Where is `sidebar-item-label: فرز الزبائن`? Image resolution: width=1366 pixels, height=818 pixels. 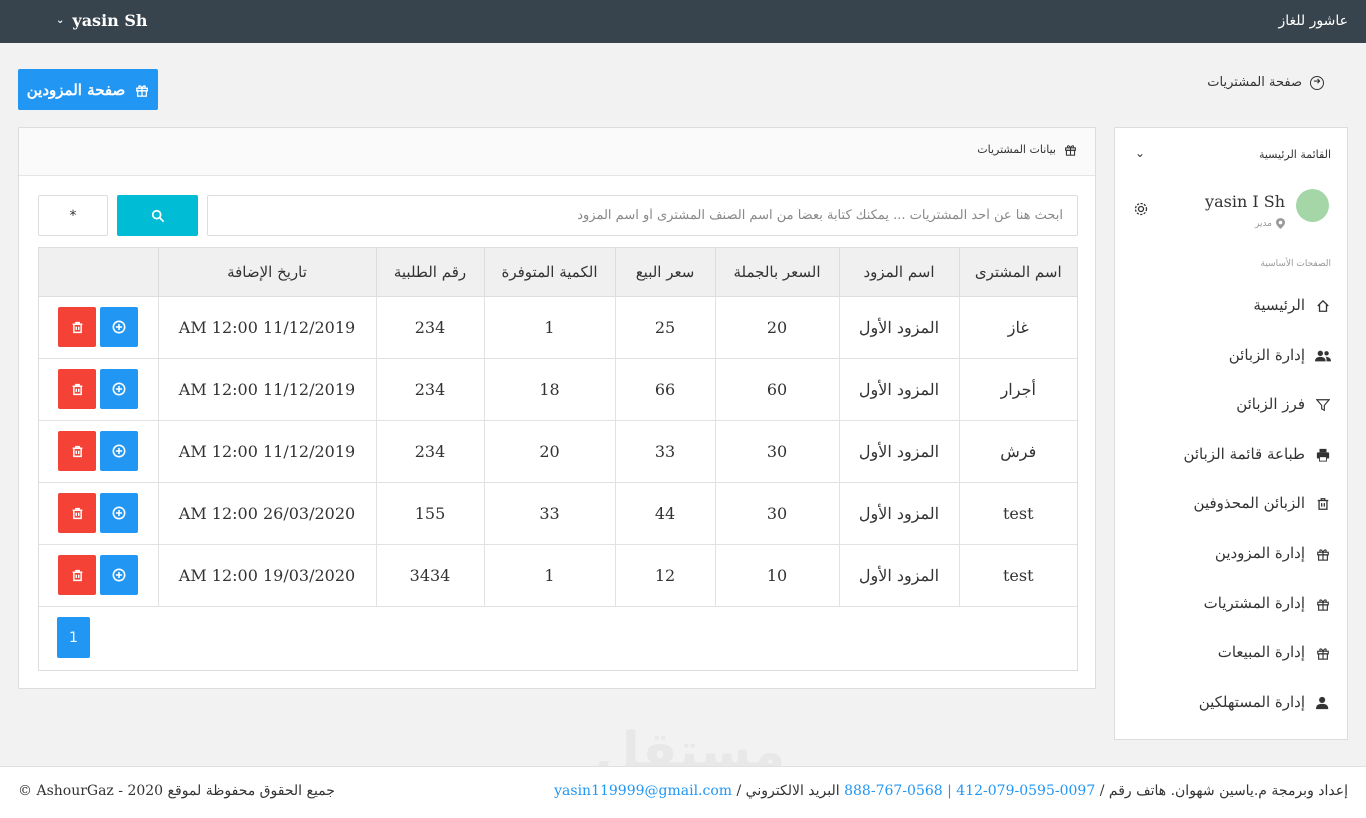 sidebar-item-label: فرز الزبائن is located at coordinates (1270, 404).